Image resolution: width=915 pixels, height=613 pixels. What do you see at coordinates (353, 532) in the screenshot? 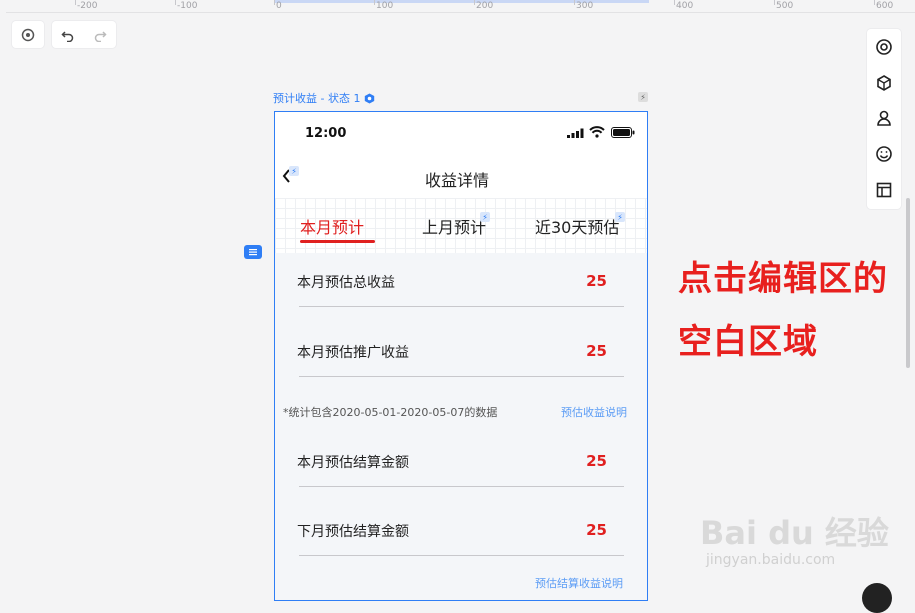
I see `row-label: 下月预估结算金额` at bounding box center [353, 532].